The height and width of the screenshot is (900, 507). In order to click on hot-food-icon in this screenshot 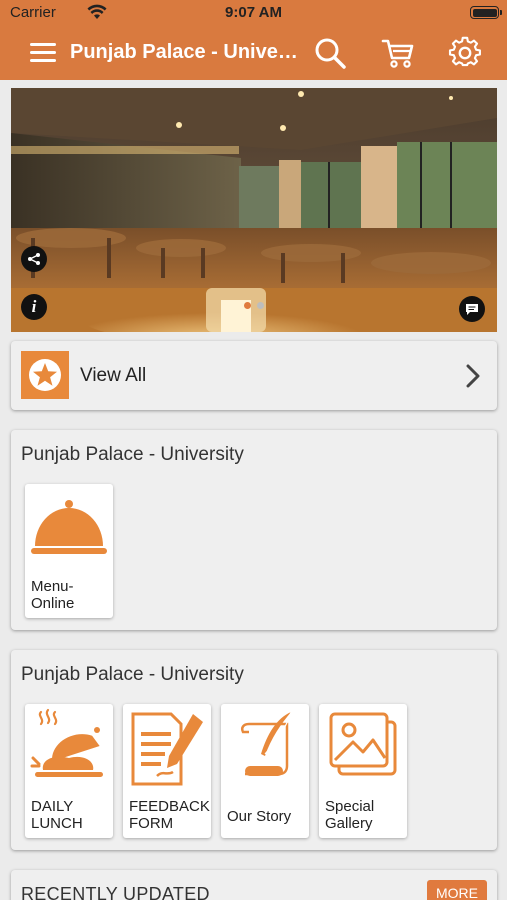, I will do `click(66, 742)`.